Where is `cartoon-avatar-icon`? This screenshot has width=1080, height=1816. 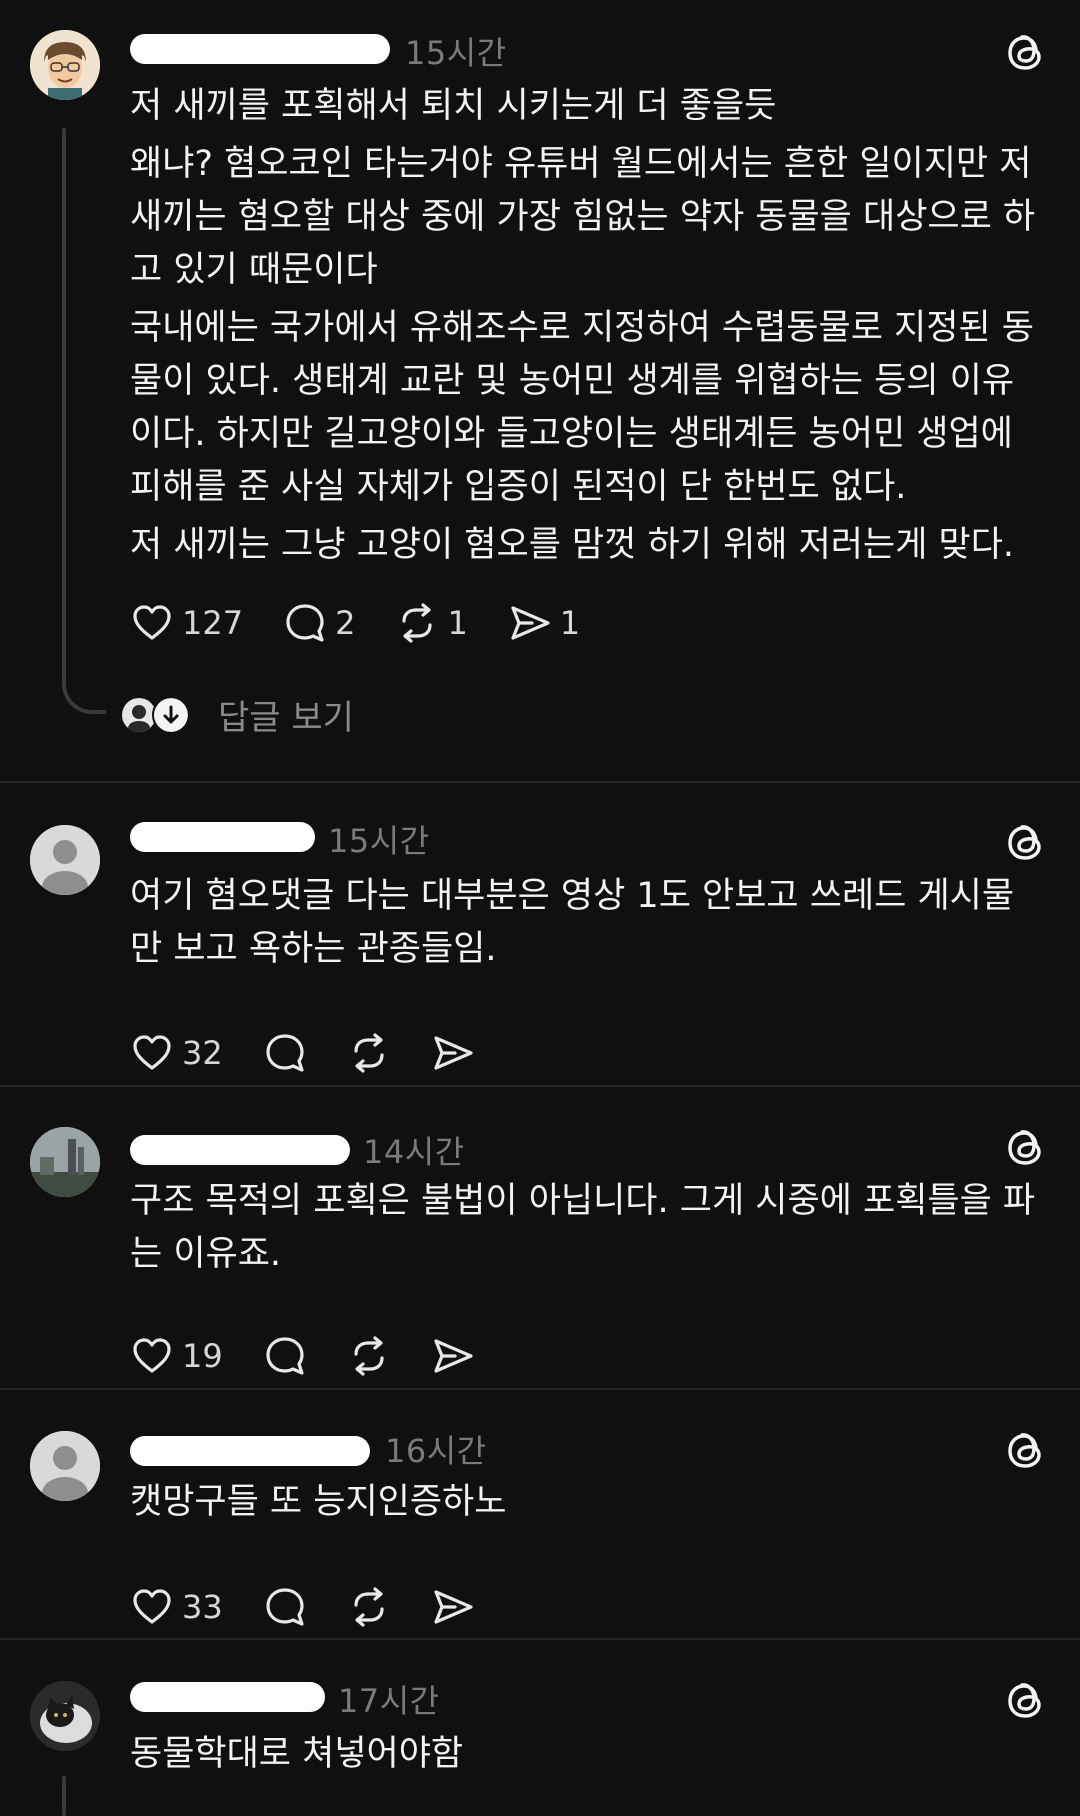
cartoon-avatar-icon is located at coordinates (65, 65).